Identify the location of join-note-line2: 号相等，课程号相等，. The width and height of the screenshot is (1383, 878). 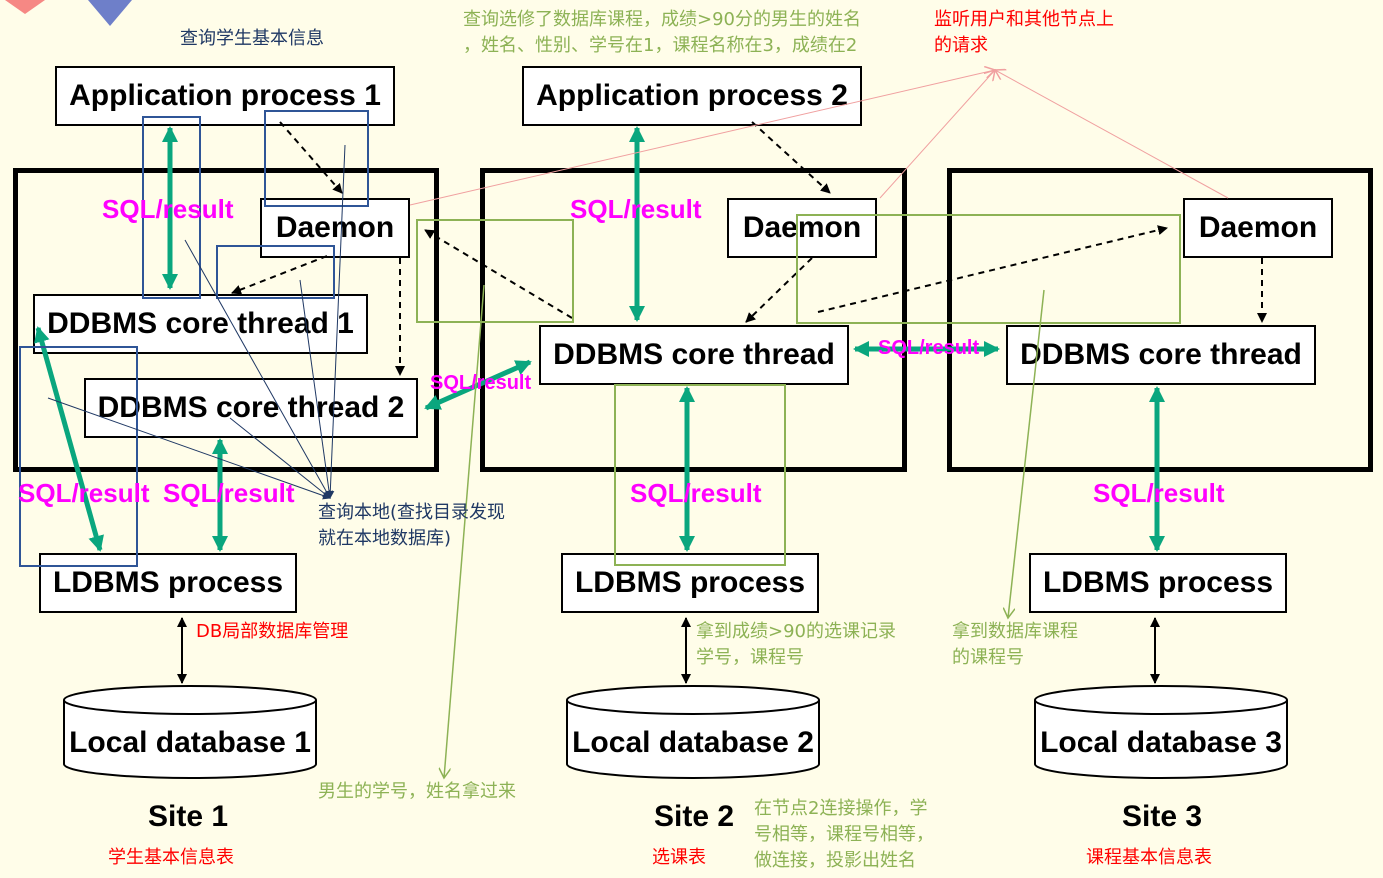
(844, 834).